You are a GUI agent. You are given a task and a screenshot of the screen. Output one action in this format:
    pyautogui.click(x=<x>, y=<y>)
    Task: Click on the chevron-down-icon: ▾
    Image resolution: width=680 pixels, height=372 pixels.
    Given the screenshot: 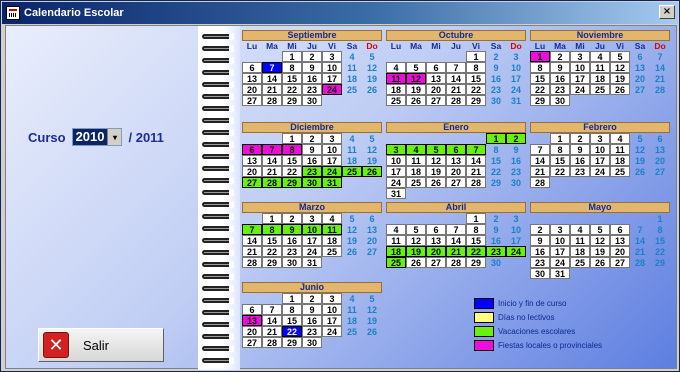 What is the action you would take?
    pyautogui.click(x=114, y=137)
    